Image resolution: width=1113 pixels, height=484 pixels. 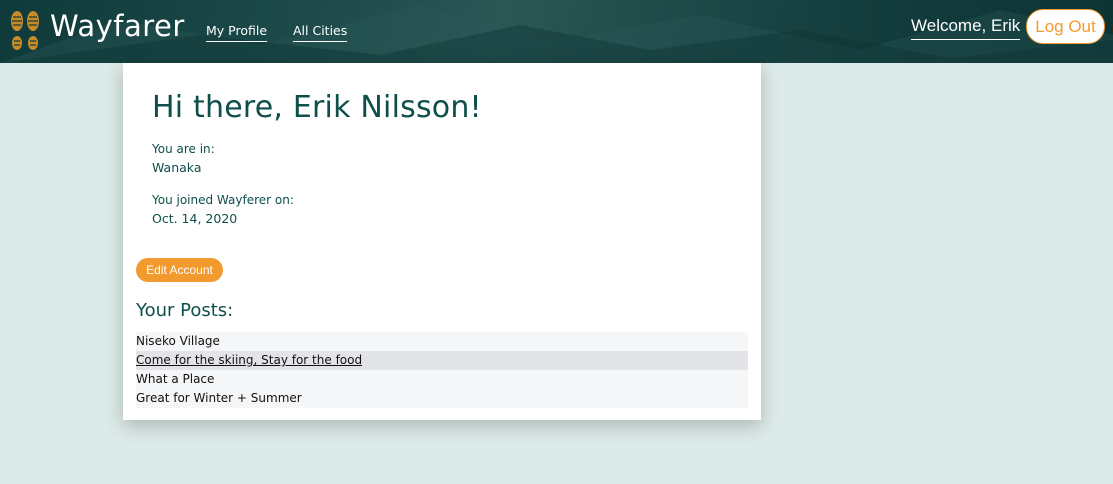 I want to click on posts-heading: Your Posts:, so click(x=185, y=310).